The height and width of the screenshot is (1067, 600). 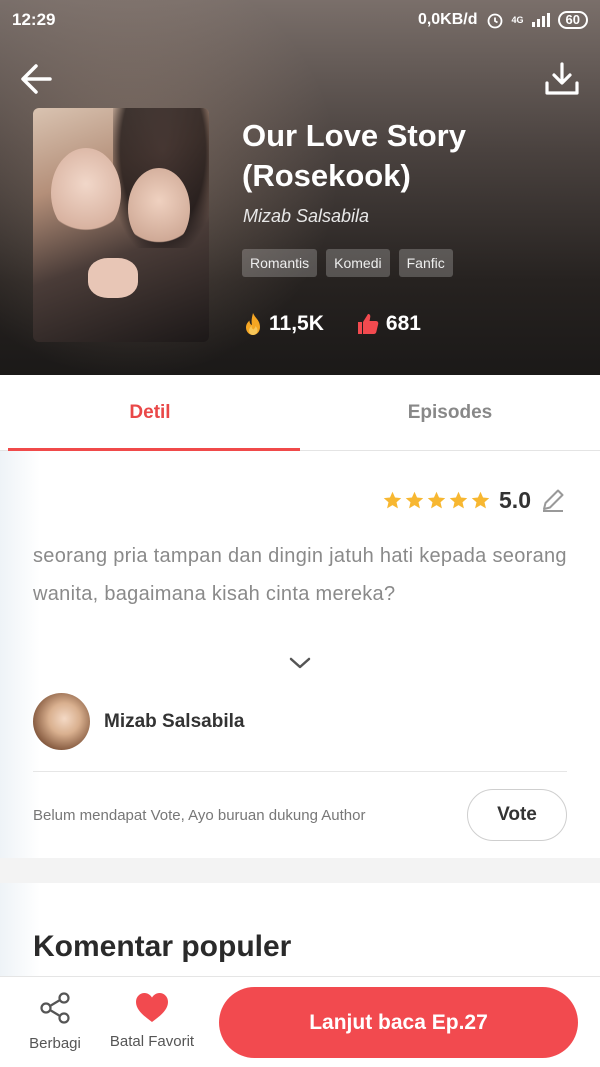 I want to click on status-indicators: 0,0KB/d 4G 60, so click(x=503, y=20).